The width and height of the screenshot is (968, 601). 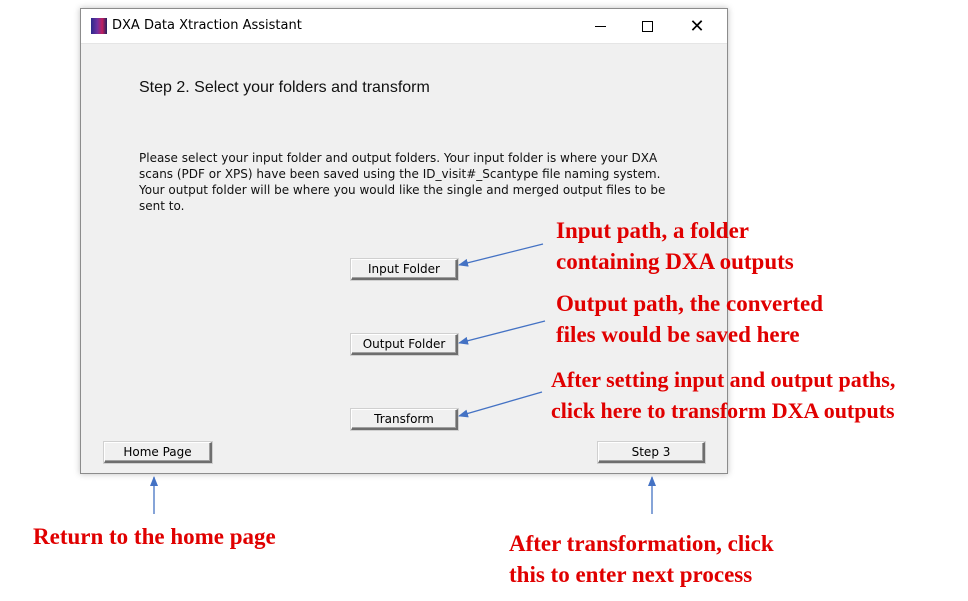 What do you see at coordinates (678, 334) in the screenshot?
I see `annotation-output-line2: files would be saved here` at bounding box center [678, 334].